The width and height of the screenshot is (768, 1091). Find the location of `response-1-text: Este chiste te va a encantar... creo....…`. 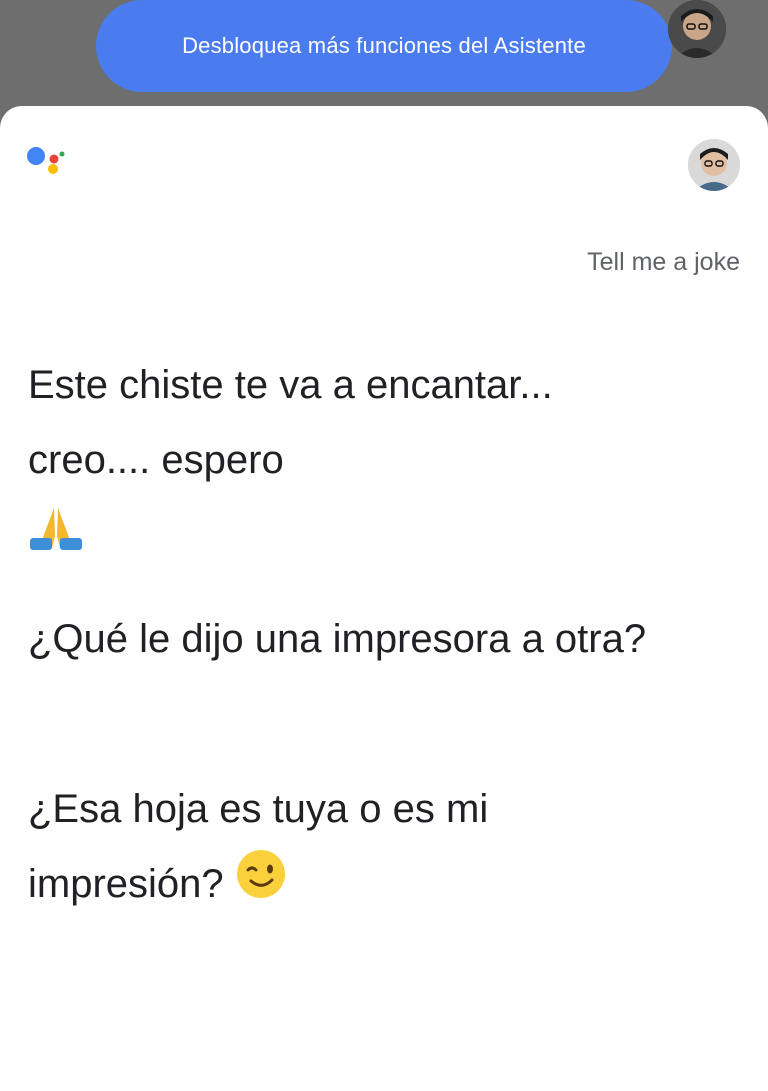

response-1-text: Este chiste te va a encantar... creo....… is located at coordinates (290, 422).